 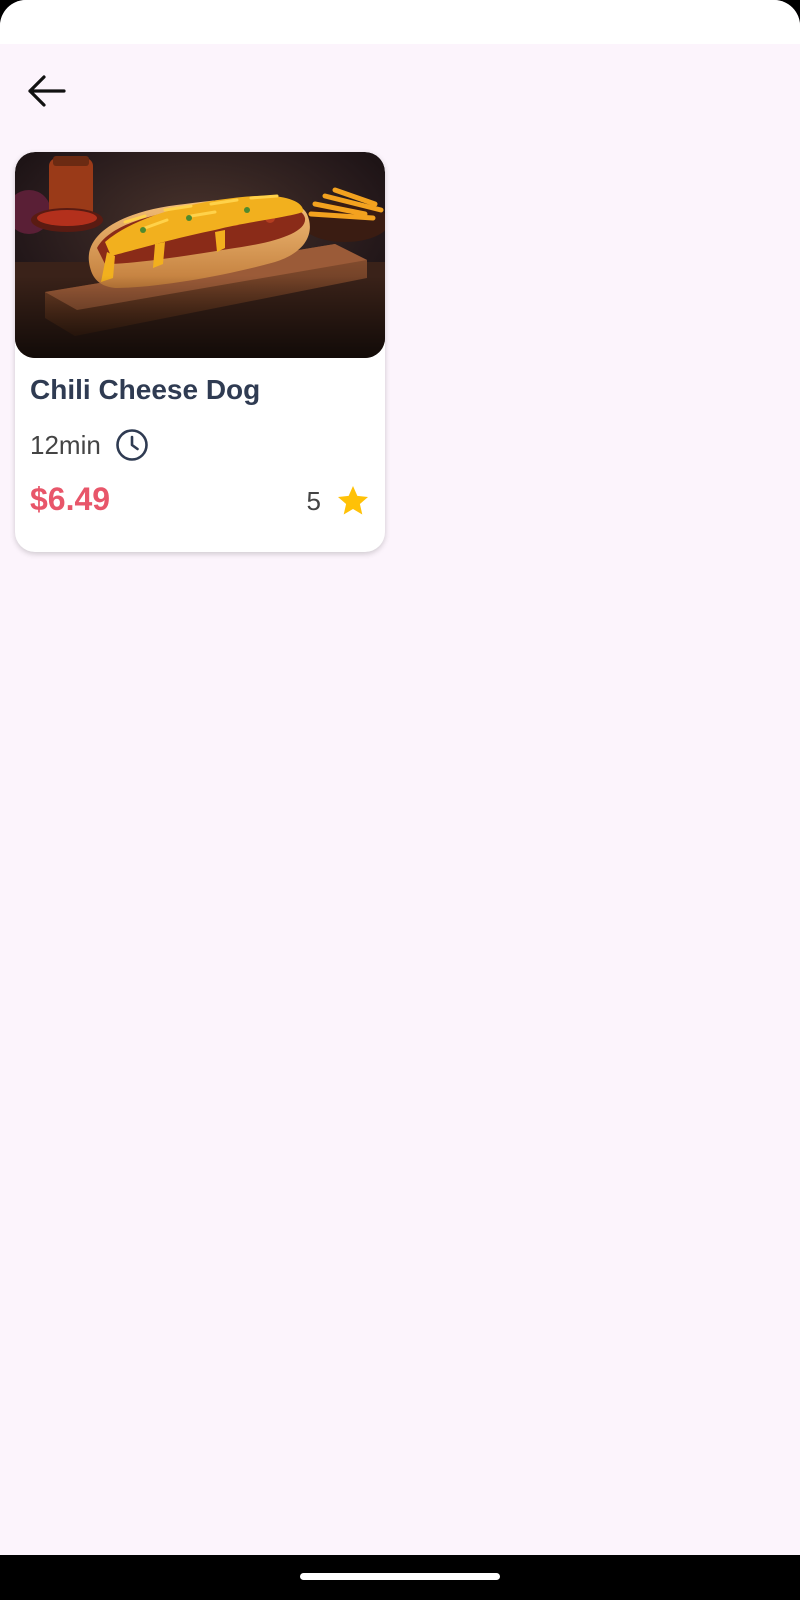 I want to click on back-button, so click(x=46, y=91).